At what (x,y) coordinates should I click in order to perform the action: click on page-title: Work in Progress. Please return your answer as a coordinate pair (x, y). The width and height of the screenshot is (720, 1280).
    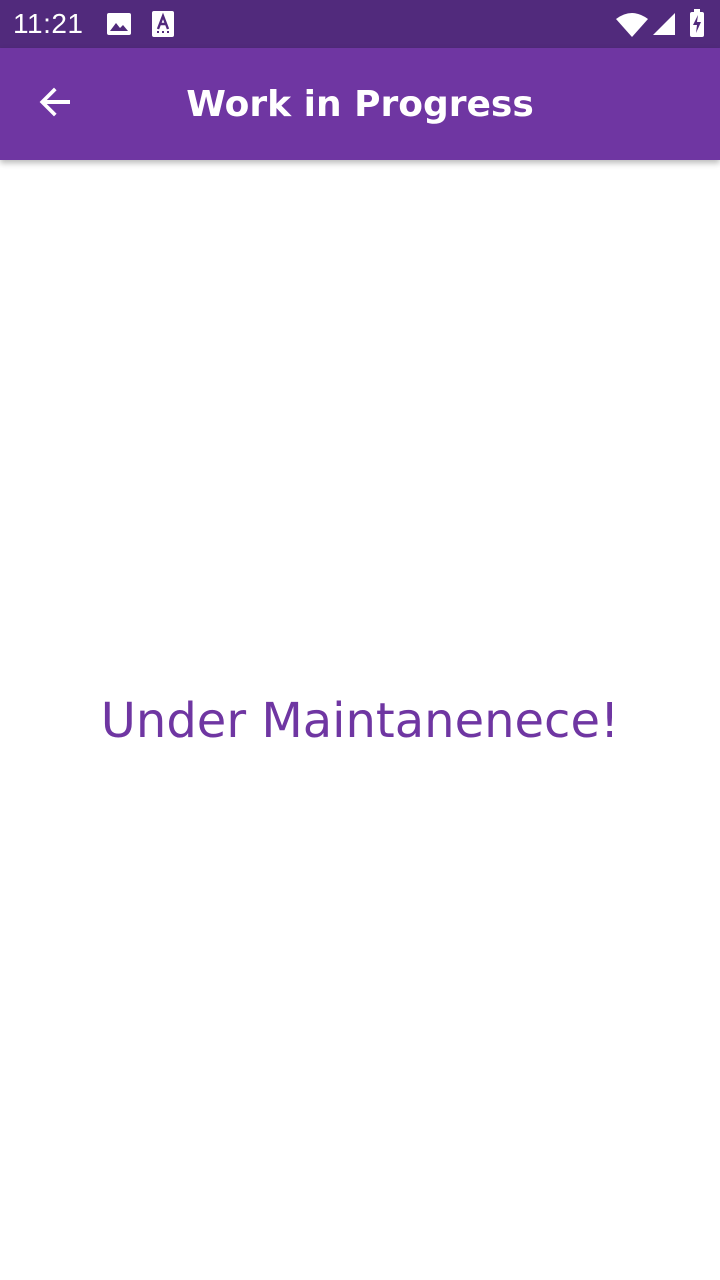
    Looking at the image, I should click on (360, 104).